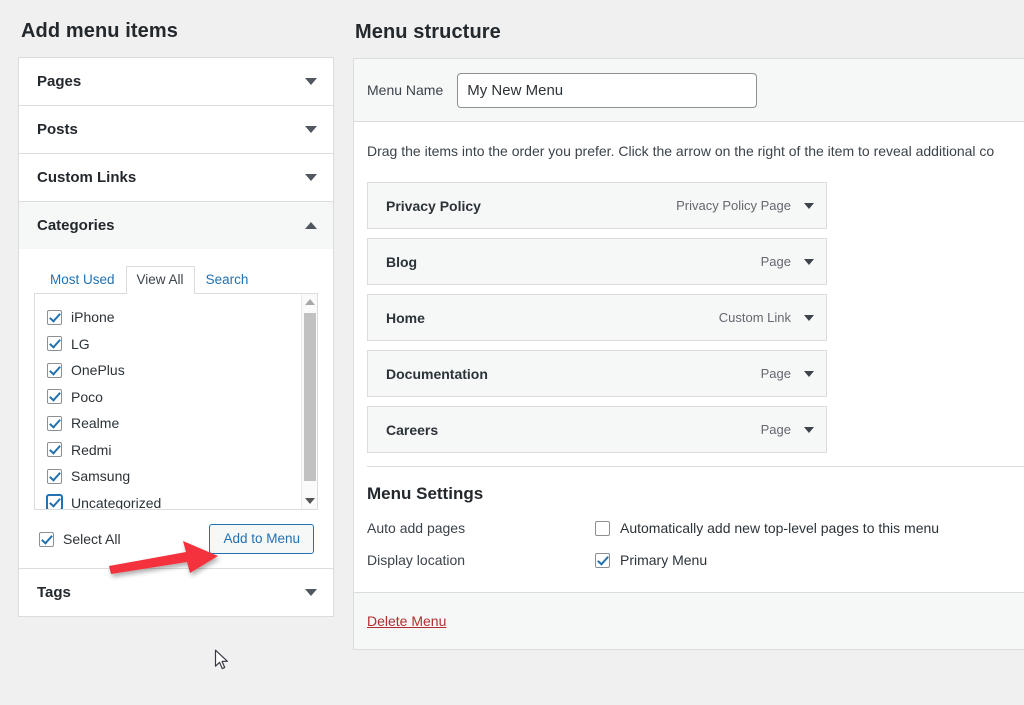  What do you see at coordinates (261, 539) in the screenshot?
I see `add-to-menu-button: Add to Menu` at bounding box center [261, 539].